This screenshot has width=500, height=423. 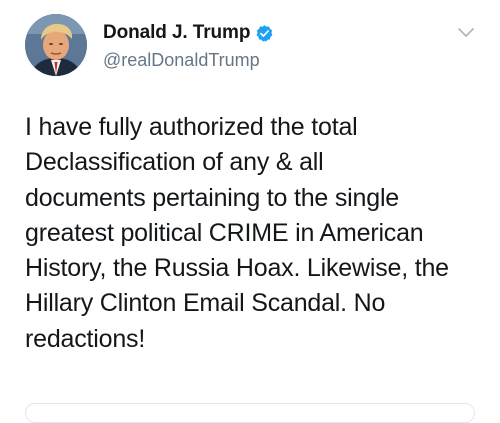 I want to click on user-handle: @realDonaldTrump, so click(x=181, y=60).